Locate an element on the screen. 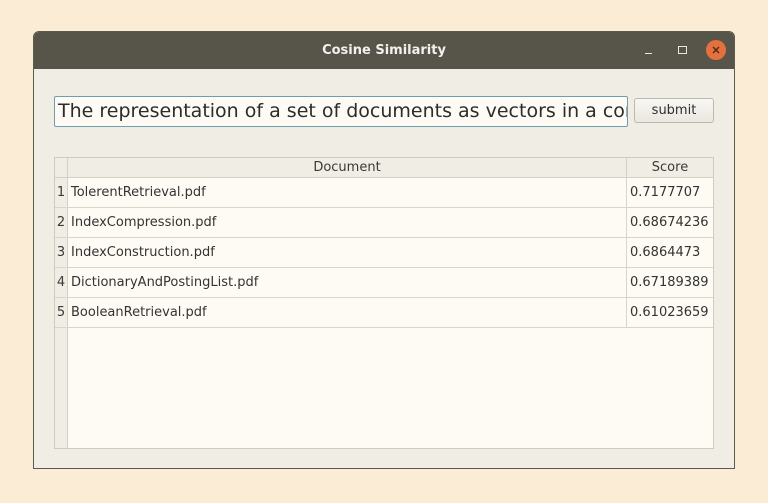 The image size is (768, 503). minimize-icon is located at coordinates (648, 53).